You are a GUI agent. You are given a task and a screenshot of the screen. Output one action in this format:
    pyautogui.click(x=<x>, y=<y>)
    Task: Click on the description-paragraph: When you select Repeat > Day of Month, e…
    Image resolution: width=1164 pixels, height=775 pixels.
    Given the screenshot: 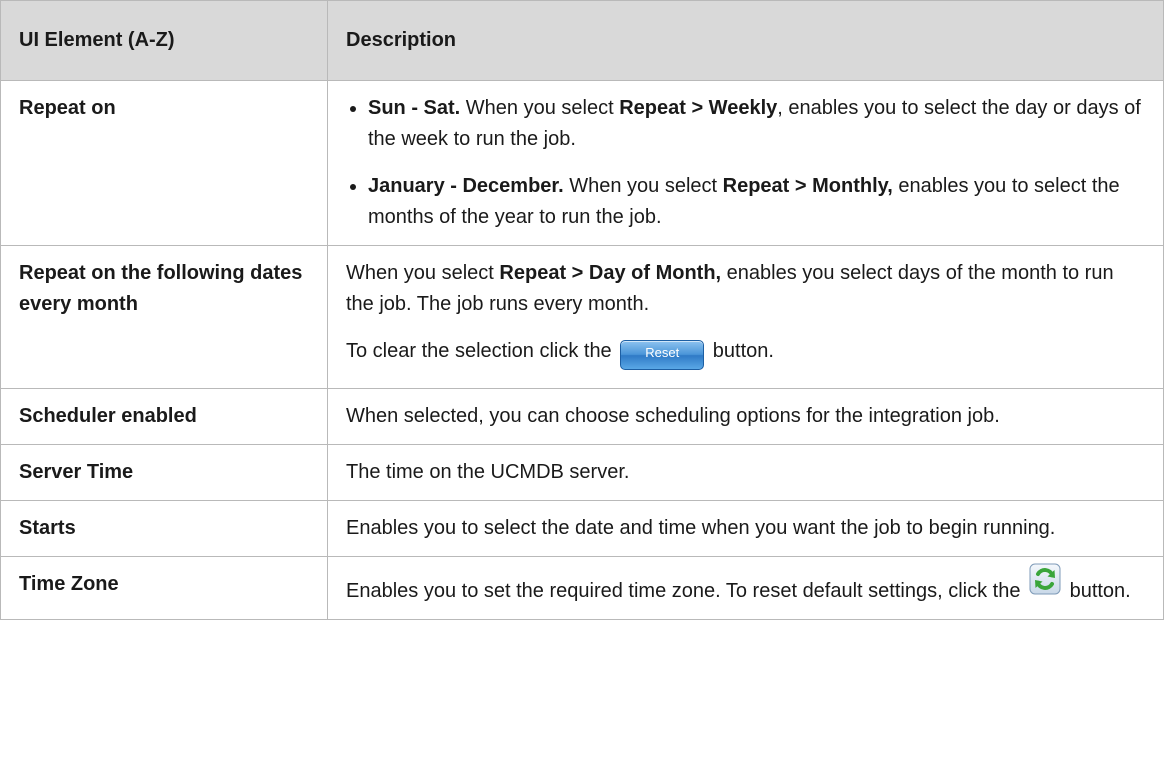 What is the action you would take?
    pyautogui.click(x=745, y=289)
    